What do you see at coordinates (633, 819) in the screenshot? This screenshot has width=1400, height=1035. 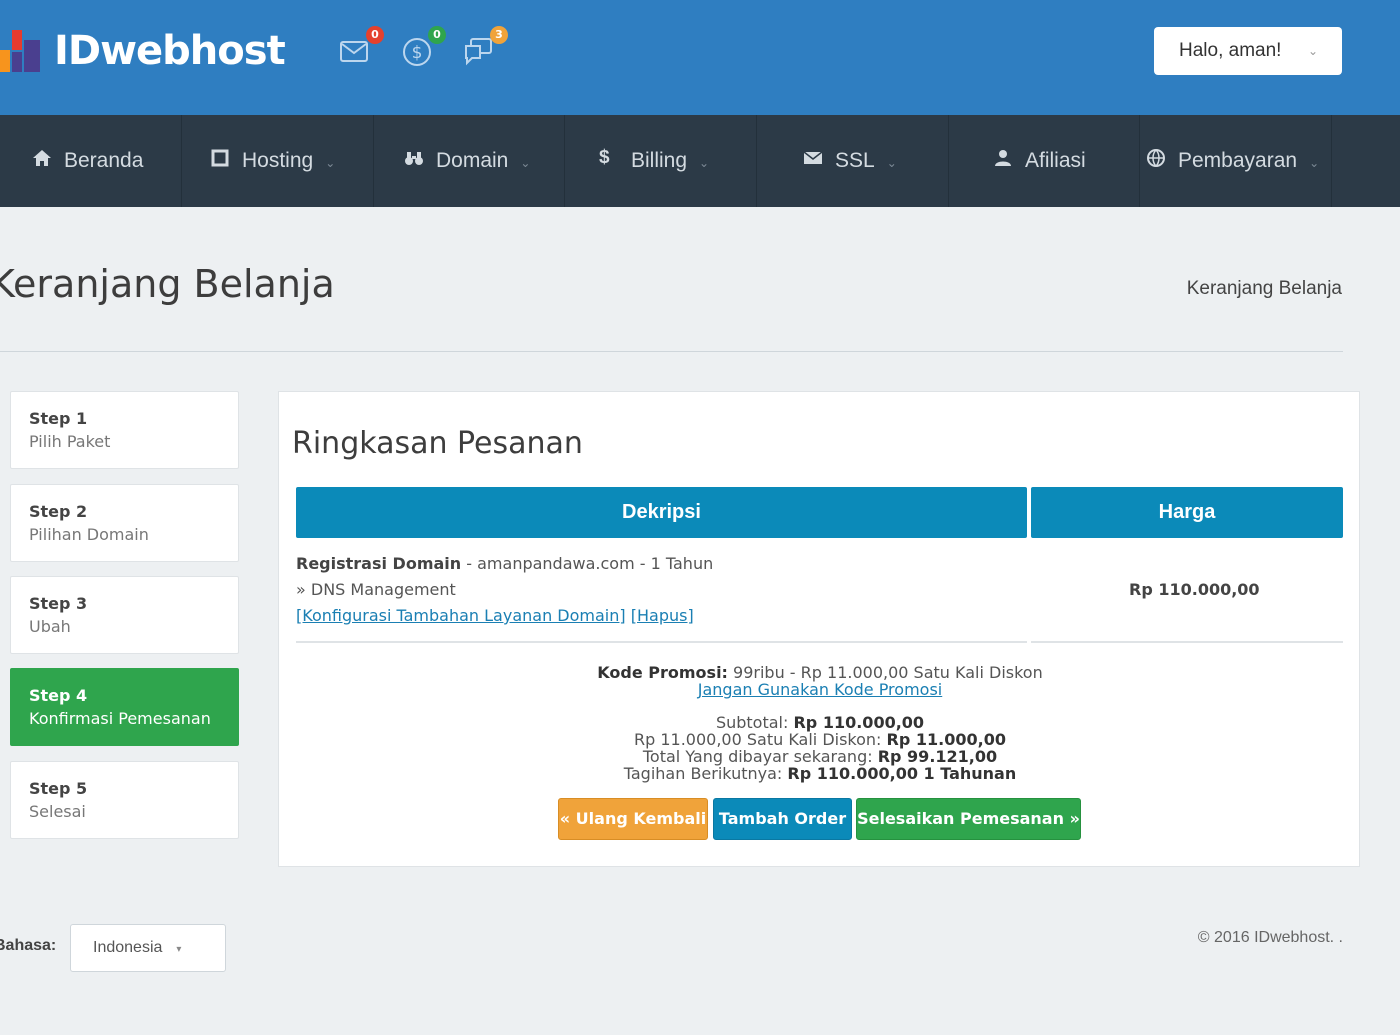 I see `back-button: « Ulang Kembali` at bounding box center [633, 819].